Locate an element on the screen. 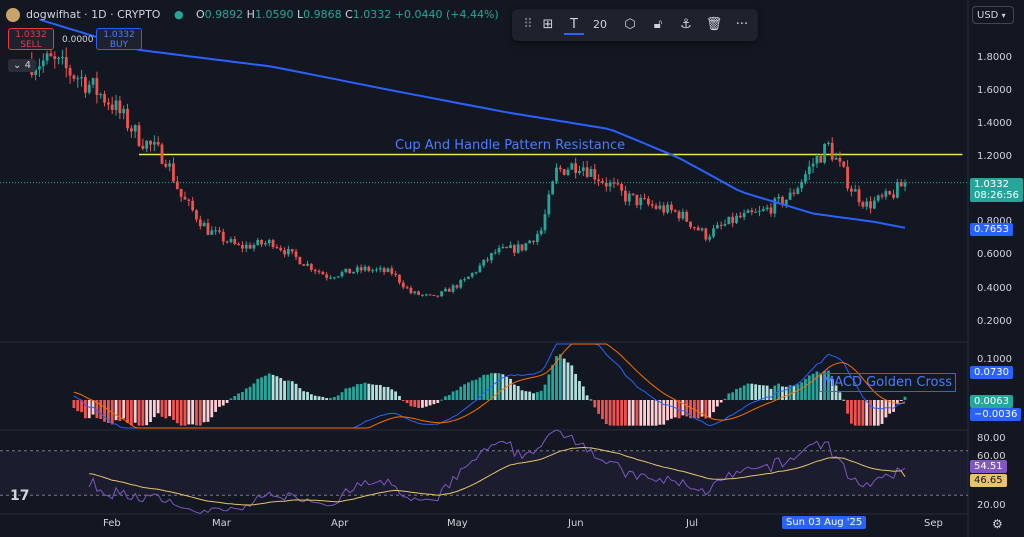 Image resolution: width=1024 pixels, height=537 pixels. text-tool-icon: T is located at coordinates (574, 25).